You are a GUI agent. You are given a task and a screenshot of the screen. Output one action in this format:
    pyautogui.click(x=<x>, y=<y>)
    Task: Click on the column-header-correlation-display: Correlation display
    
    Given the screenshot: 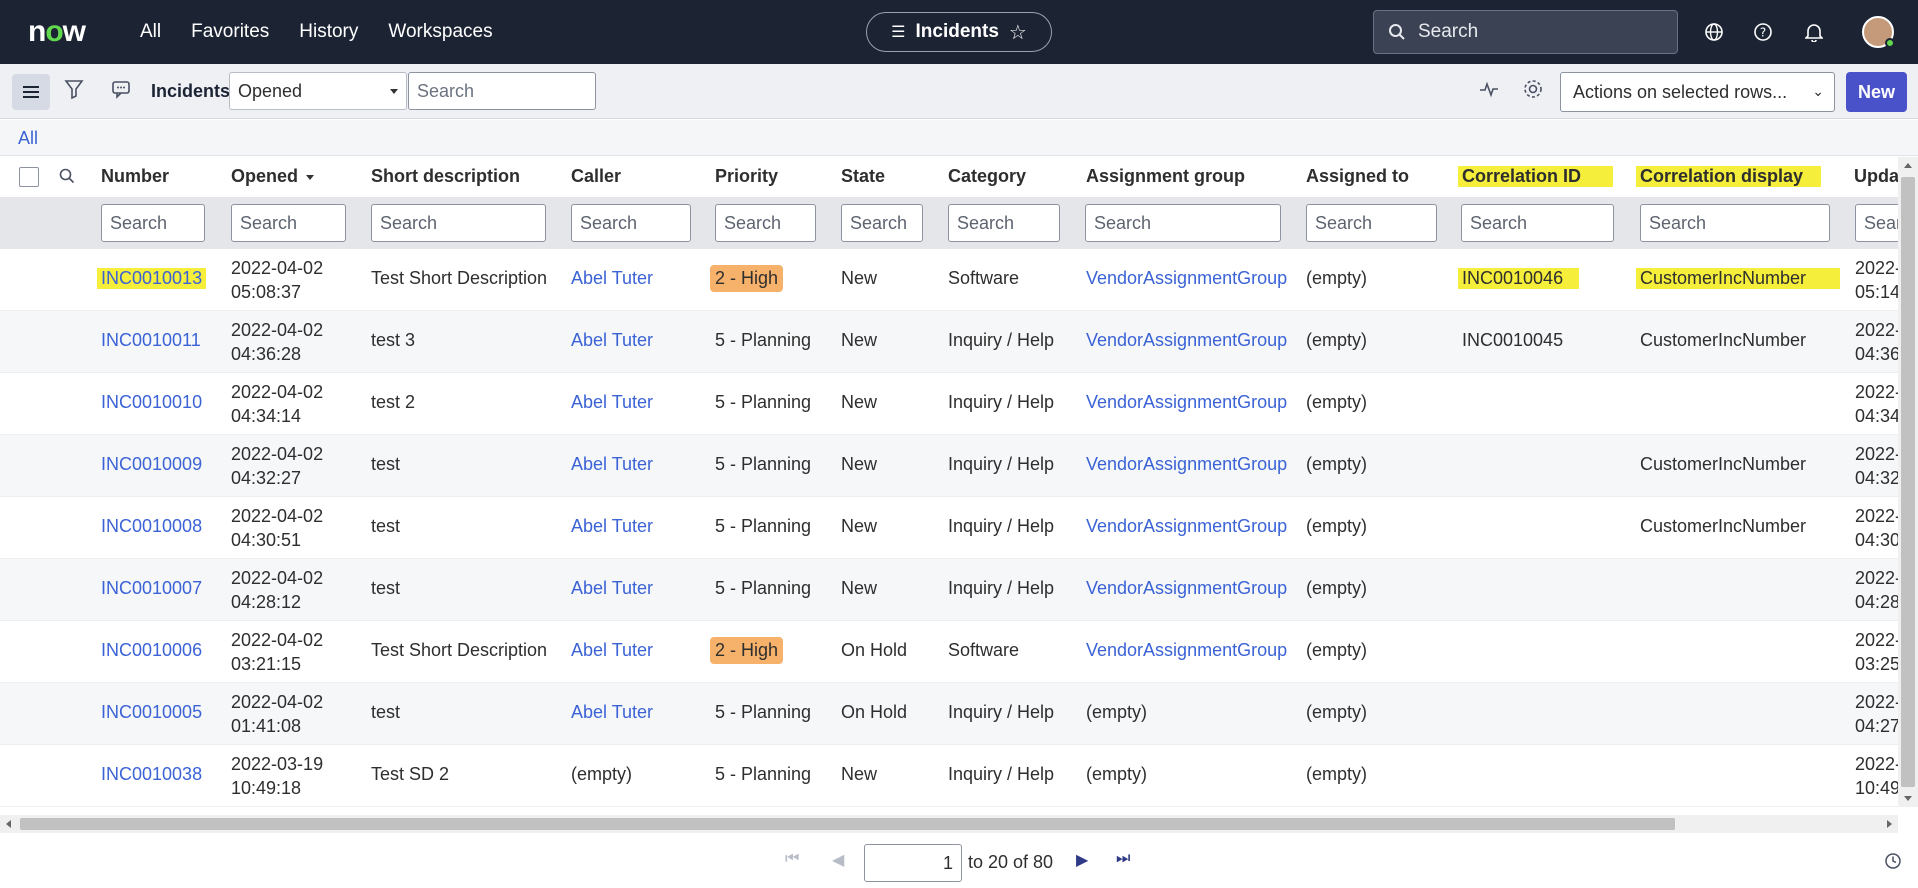 What is the action you would take?
    pyautogui.click(x=1729, y=176)
    